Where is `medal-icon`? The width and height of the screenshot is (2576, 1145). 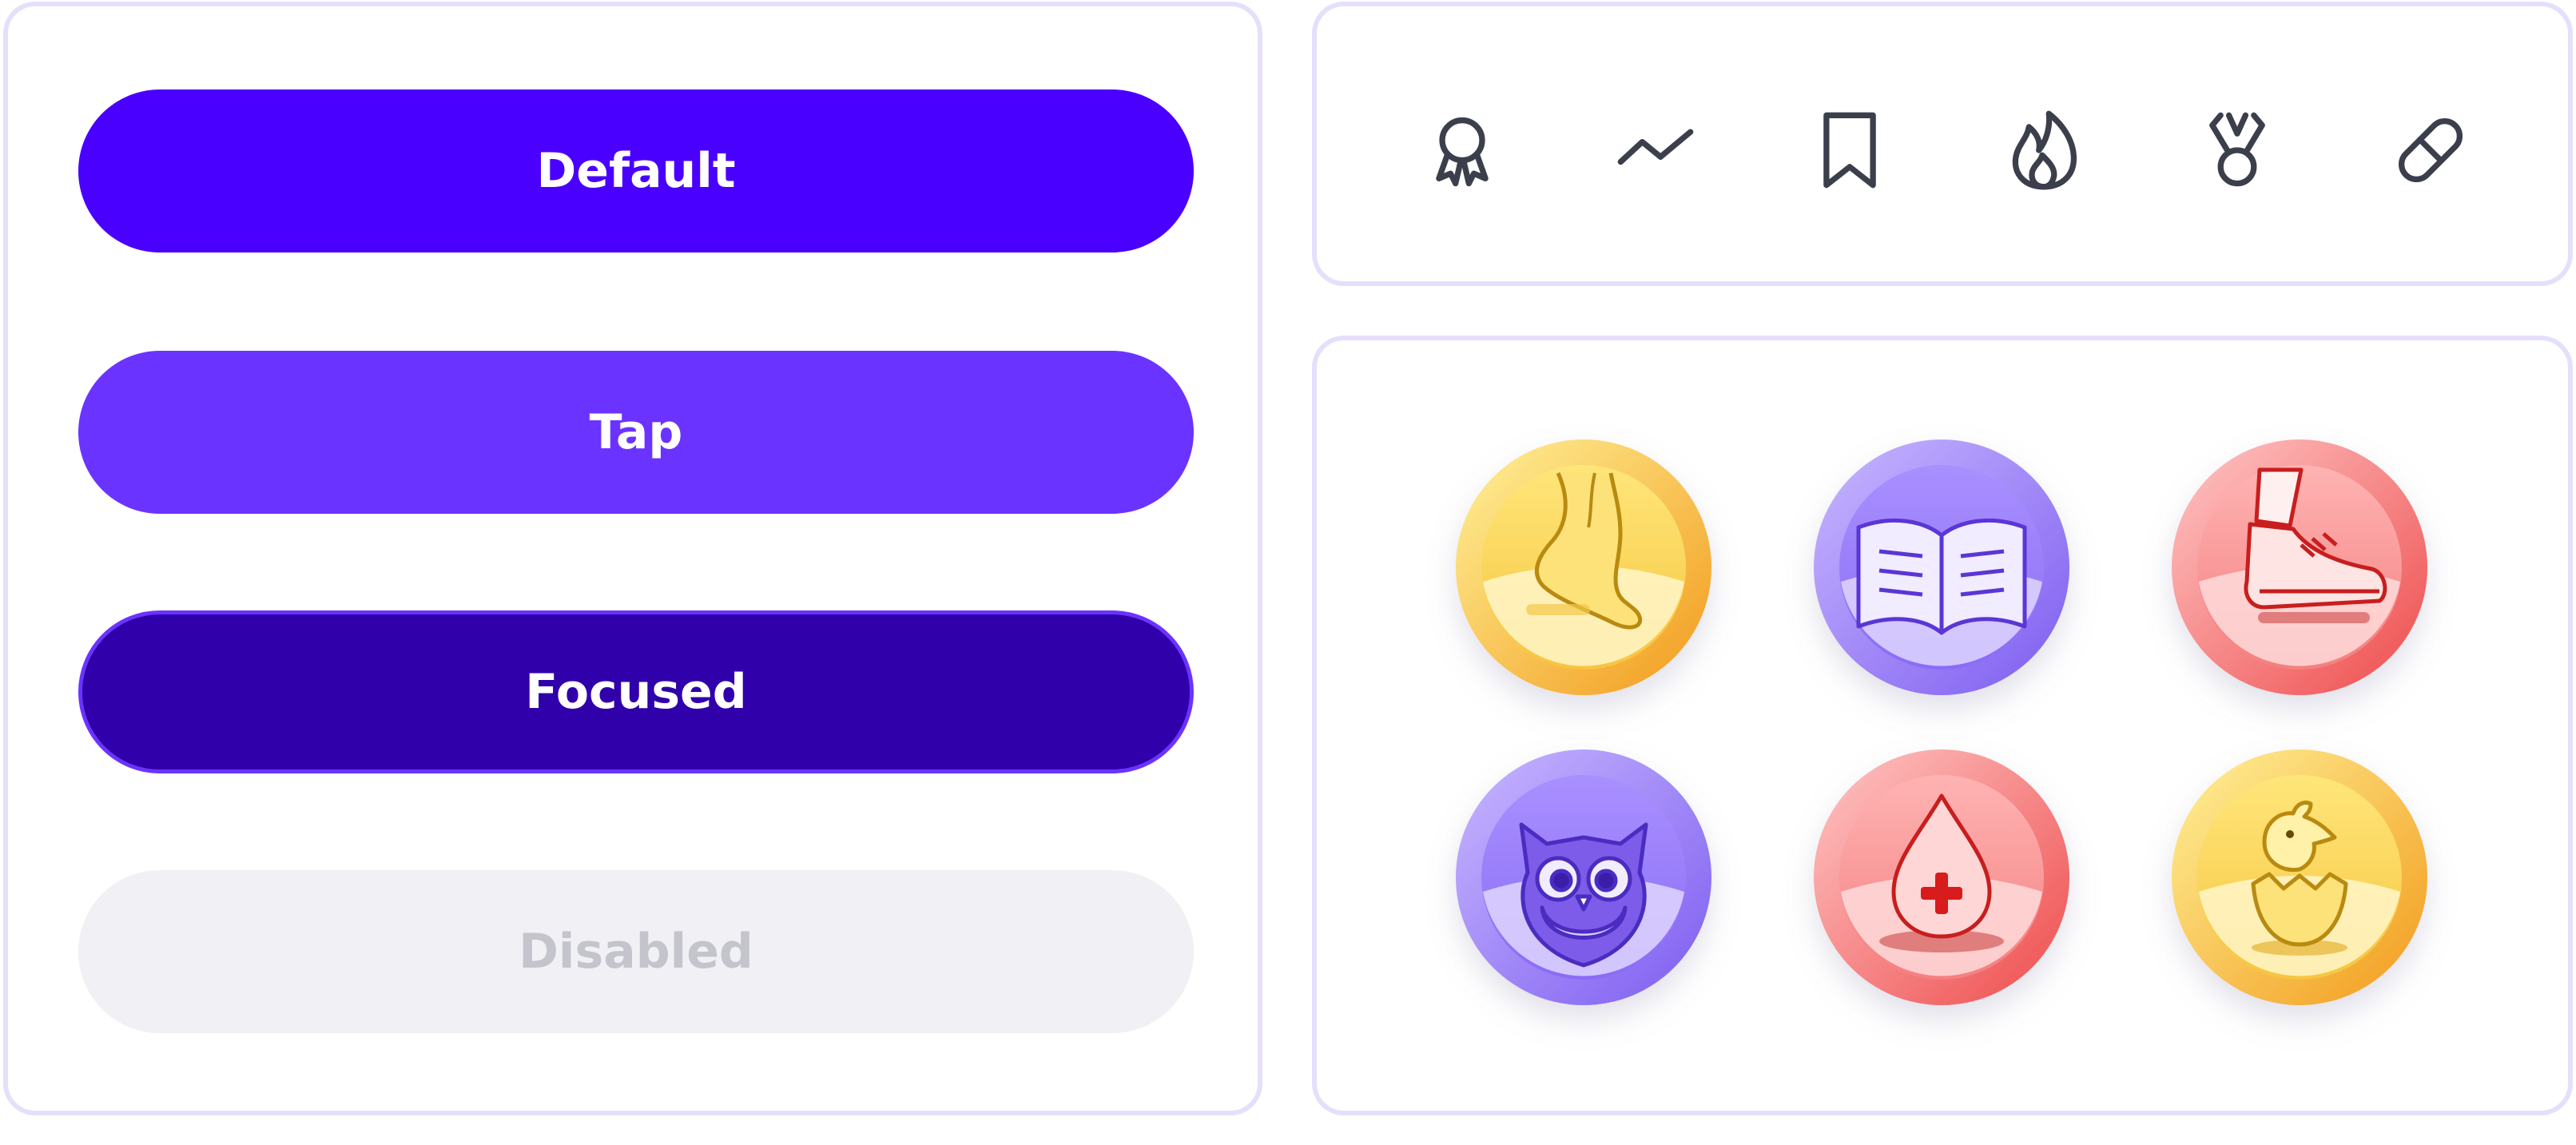 medal-icon is located at coordinates (2237, 150).